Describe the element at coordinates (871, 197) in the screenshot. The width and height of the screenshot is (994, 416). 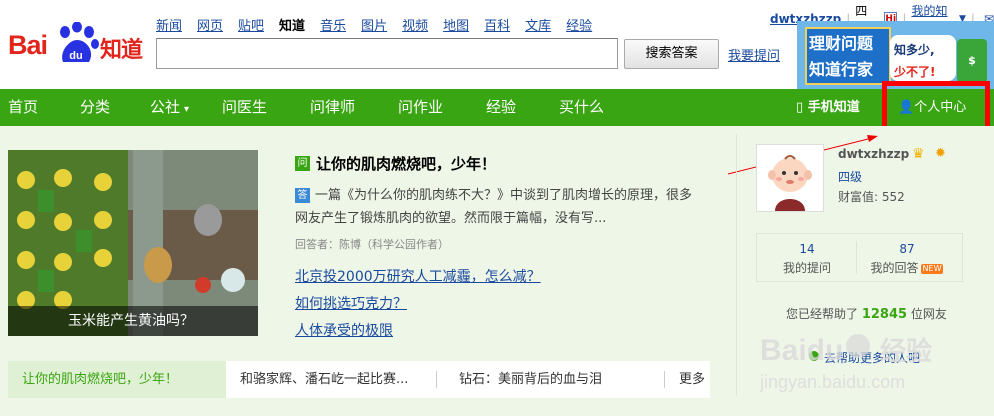
I see `profile-wealth: 财富值: 552` at that location.